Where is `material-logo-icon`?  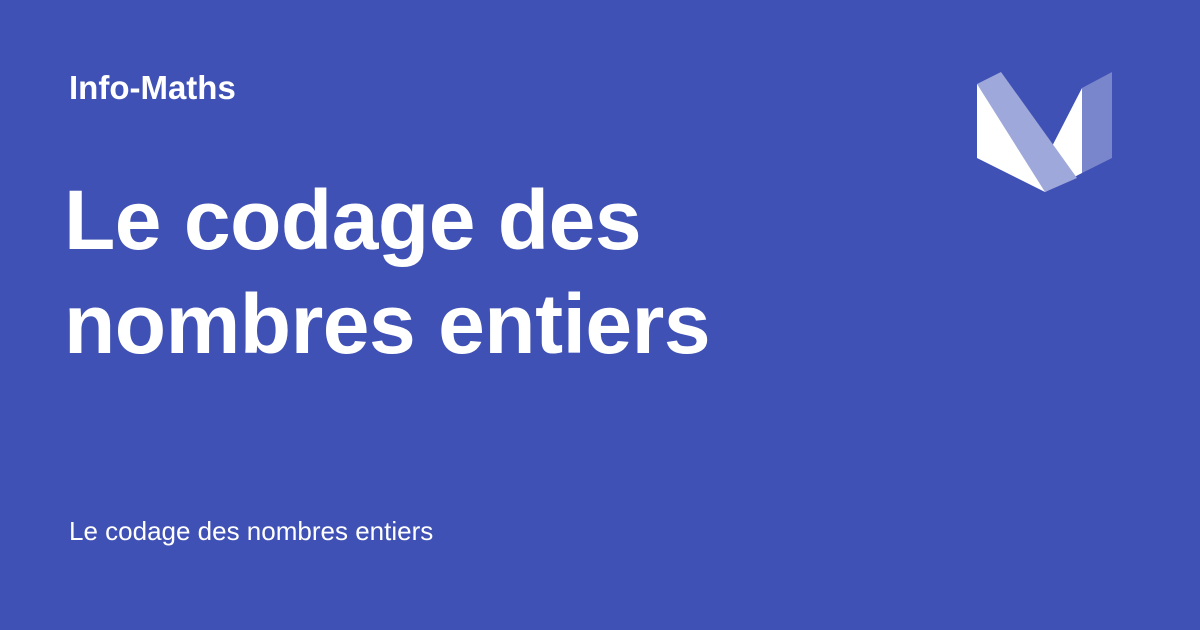
material-logo-icon is located at coordinates (1044, 132).